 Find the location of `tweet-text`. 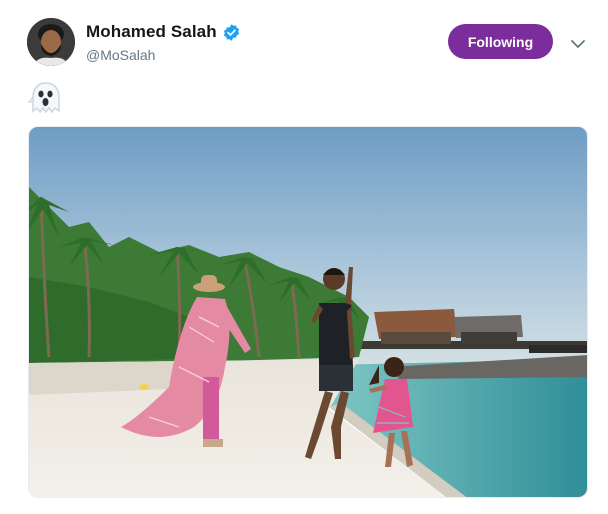

tweet-text is located at coordinates (47, 98).